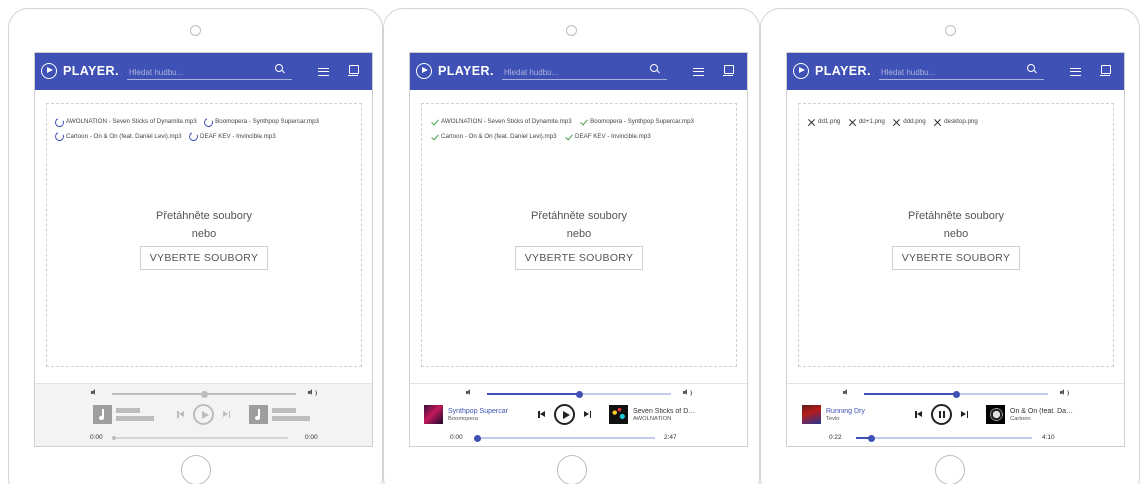 This screenshot has height=484, width=1145. Describe the element at coordinates (858, 415) in the screenshot. I see `track-info: Running Dry Tevlo` at that location.